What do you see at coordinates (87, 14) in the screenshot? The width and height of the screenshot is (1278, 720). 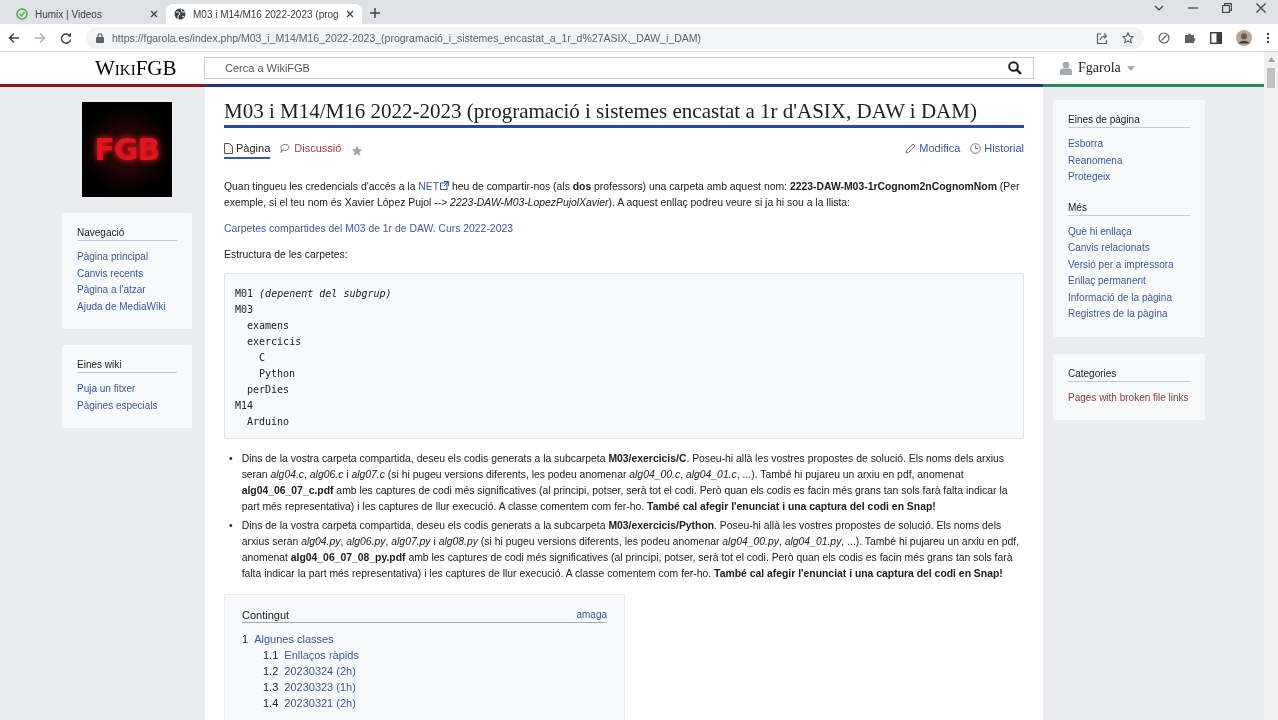 I see `browser-tab: Humix | Videos` at bounding box center [87, 14].